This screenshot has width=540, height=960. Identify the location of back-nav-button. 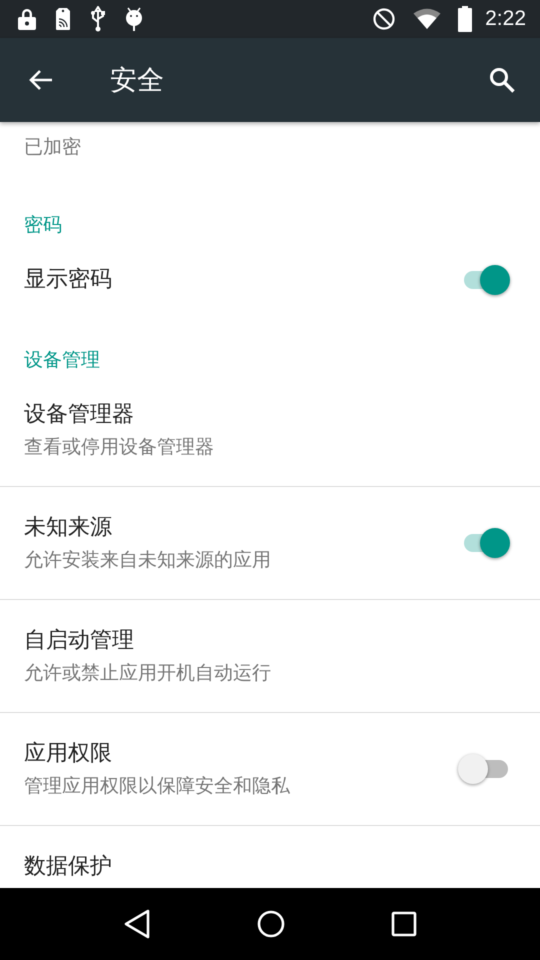
(137, 924).